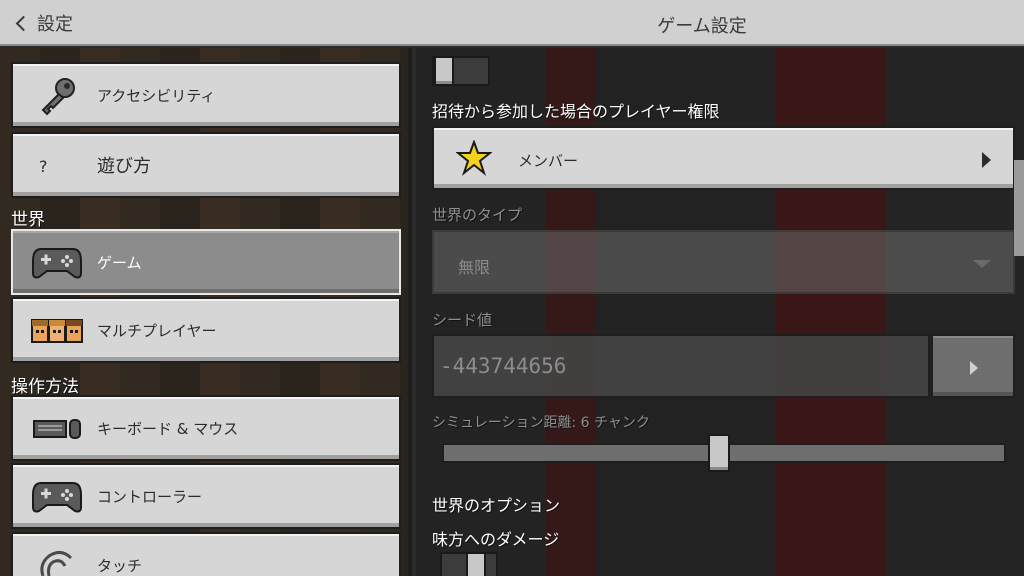 The height and width of the screenshot is (576, 1024). I want to click on sidebar-item-label: キーボード & マウス, so click(168, 428).